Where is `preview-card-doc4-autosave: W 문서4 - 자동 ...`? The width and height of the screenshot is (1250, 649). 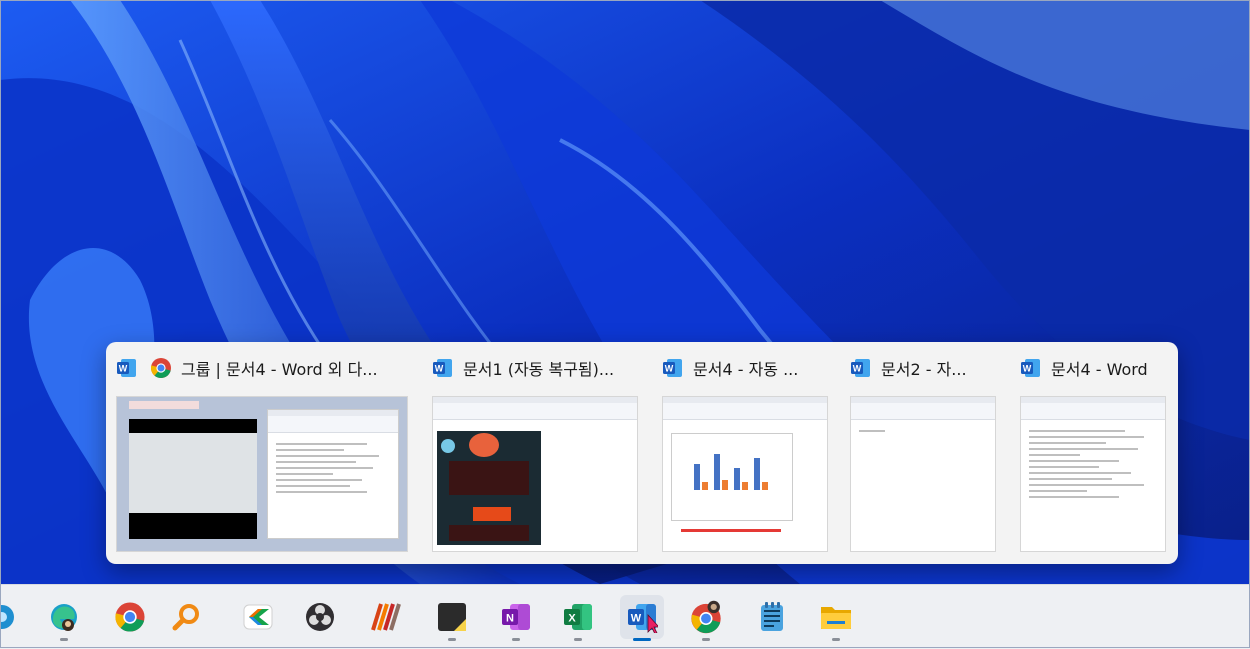 preview-card-doc4-autosave: W 문서4 - 자동 ... is located at coordinates (745, 453).